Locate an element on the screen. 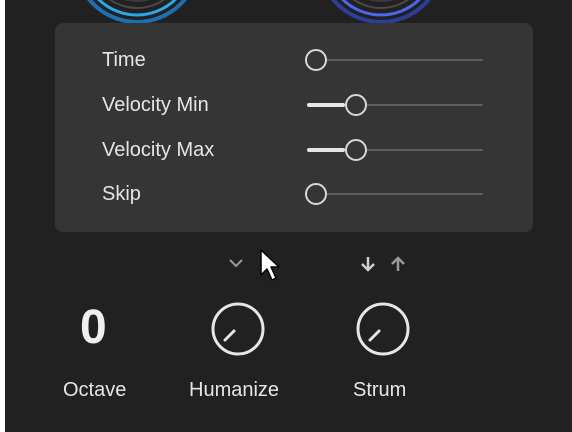 This screenshot has width=572, height=432. skip-slider is located at coordinates (393, 194).